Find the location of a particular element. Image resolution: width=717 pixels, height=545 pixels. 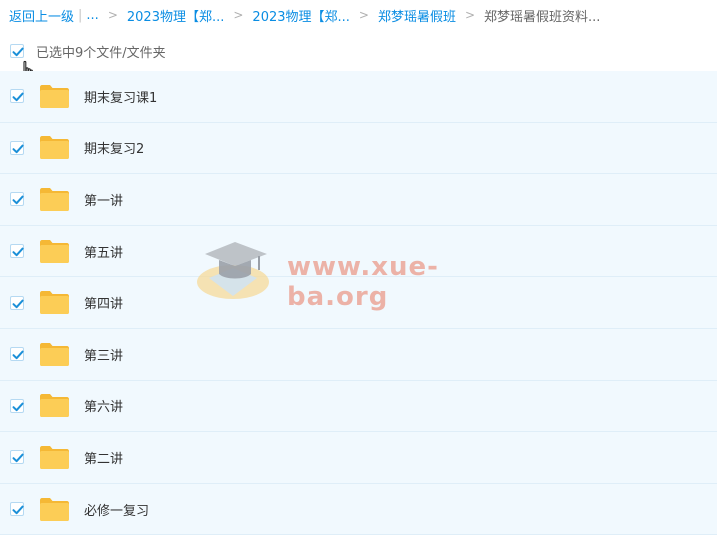

file-name: 第三讲 is located at coordinates (103, 354).